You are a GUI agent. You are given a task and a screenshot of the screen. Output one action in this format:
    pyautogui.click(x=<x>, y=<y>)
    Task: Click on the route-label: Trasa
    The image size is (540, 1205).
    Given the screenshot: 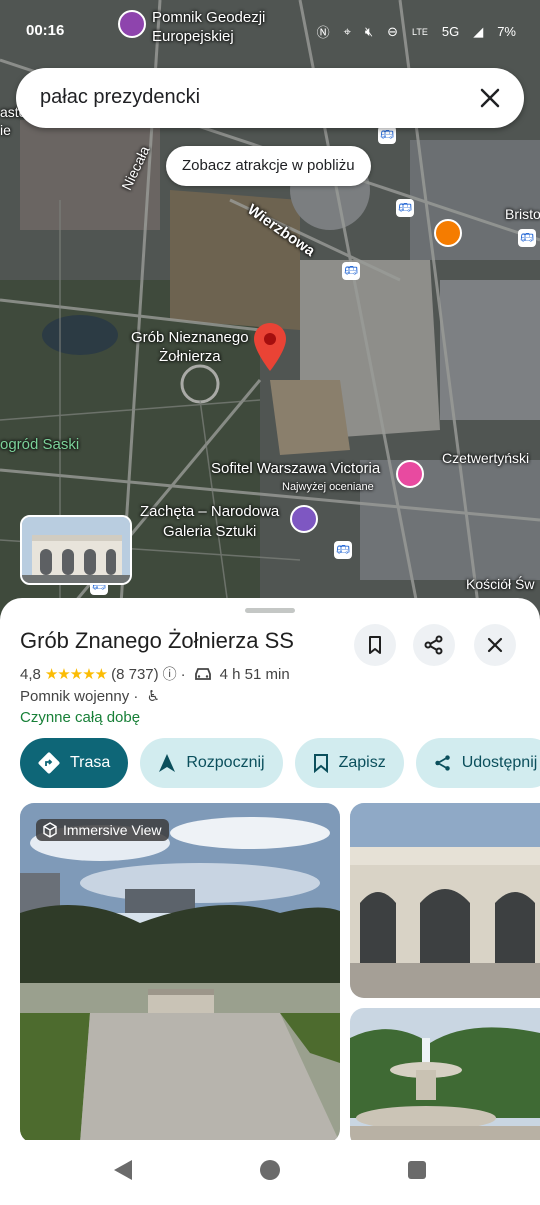 What is the action you would take?
    pyautogui.click(x=90, y=762)
    